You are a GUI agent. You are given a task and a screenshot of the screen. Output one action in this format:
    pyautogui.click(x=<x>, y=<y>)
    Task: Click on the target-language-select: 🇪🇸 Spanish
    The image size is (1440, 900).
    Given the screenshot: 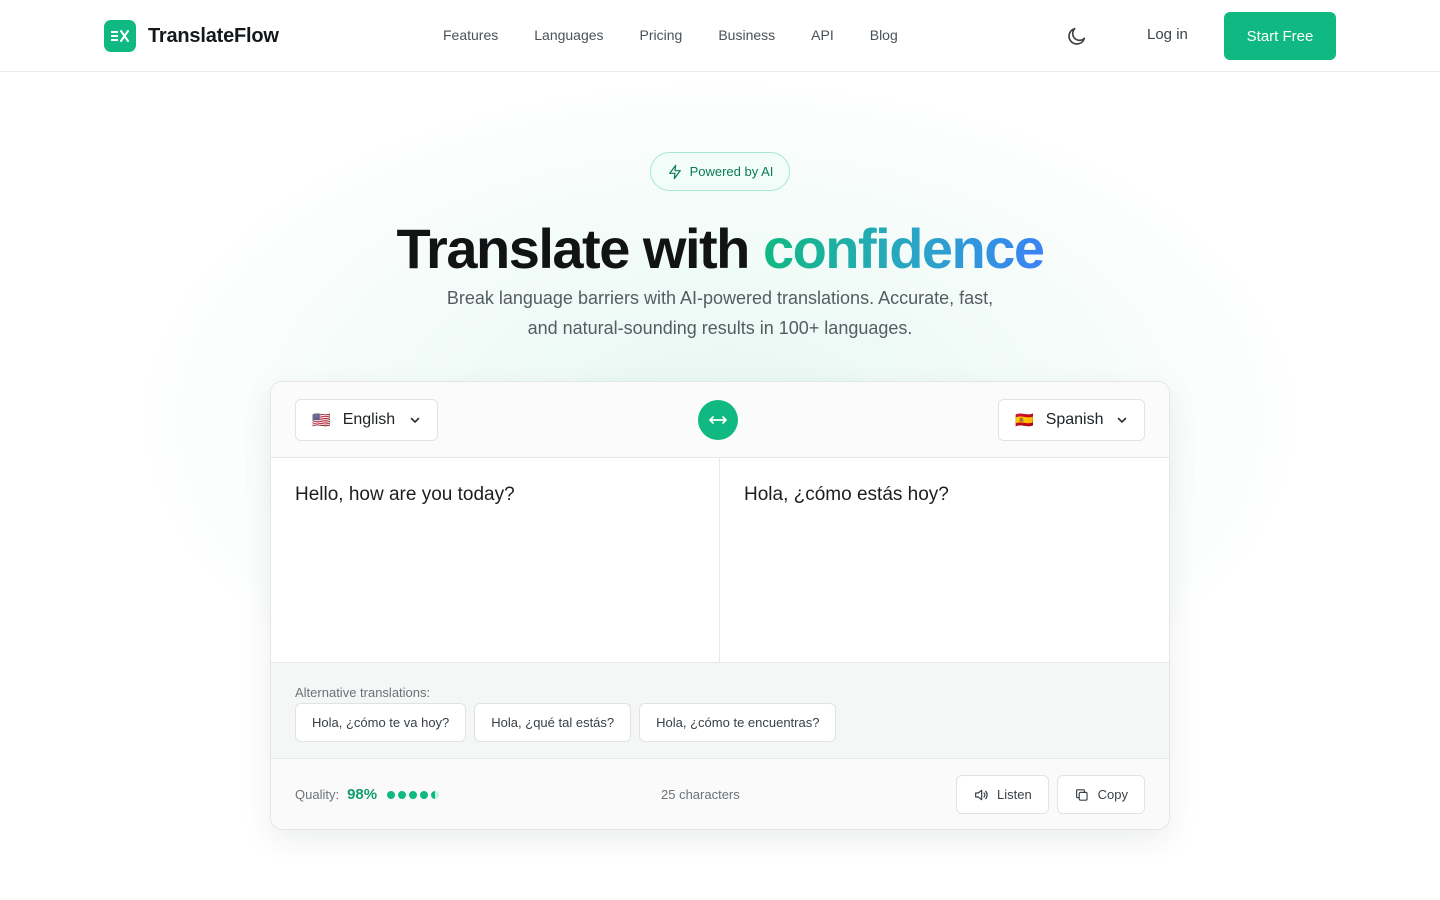 What is the action you would take?
    pyautogui.click(x=1071, y=420)
    